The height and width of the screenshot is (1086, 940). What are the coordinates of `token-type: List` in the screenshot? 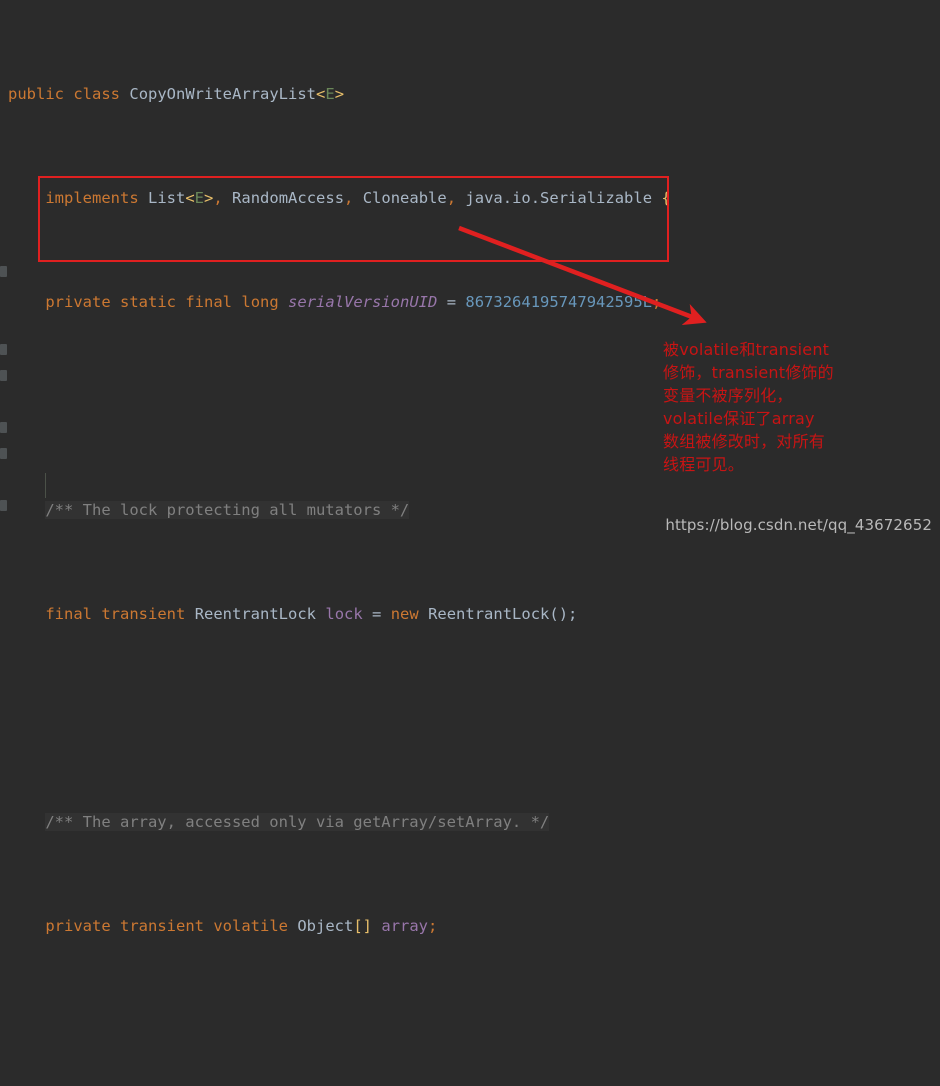 It's located at (167, 198).